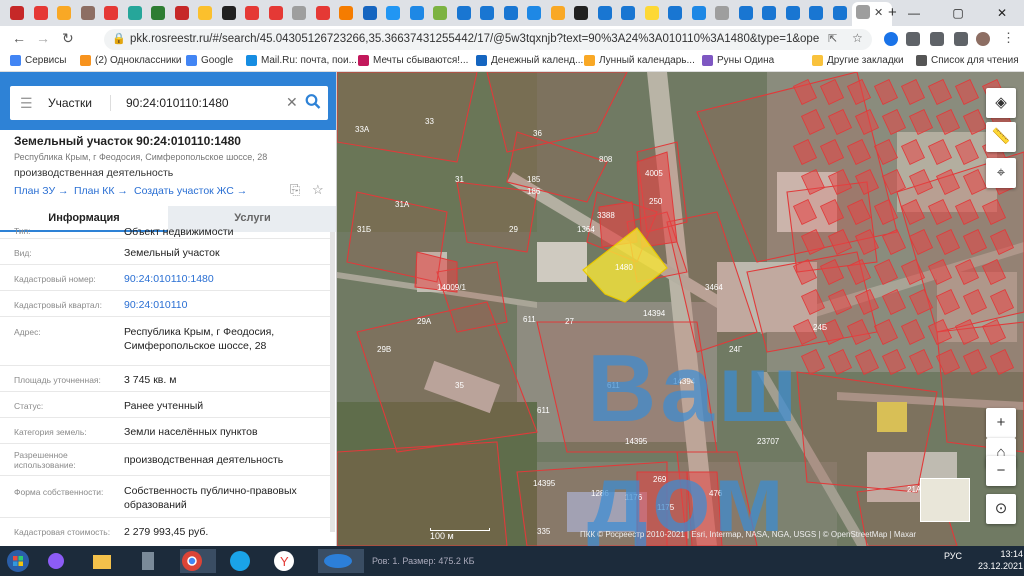 Image resolution: width=1024 pixels, height=576 pixels. What do you see at coordinates (832, 38) in the screenshot?
I see `share-icon: ⇱` at bounding box center [832, 38].